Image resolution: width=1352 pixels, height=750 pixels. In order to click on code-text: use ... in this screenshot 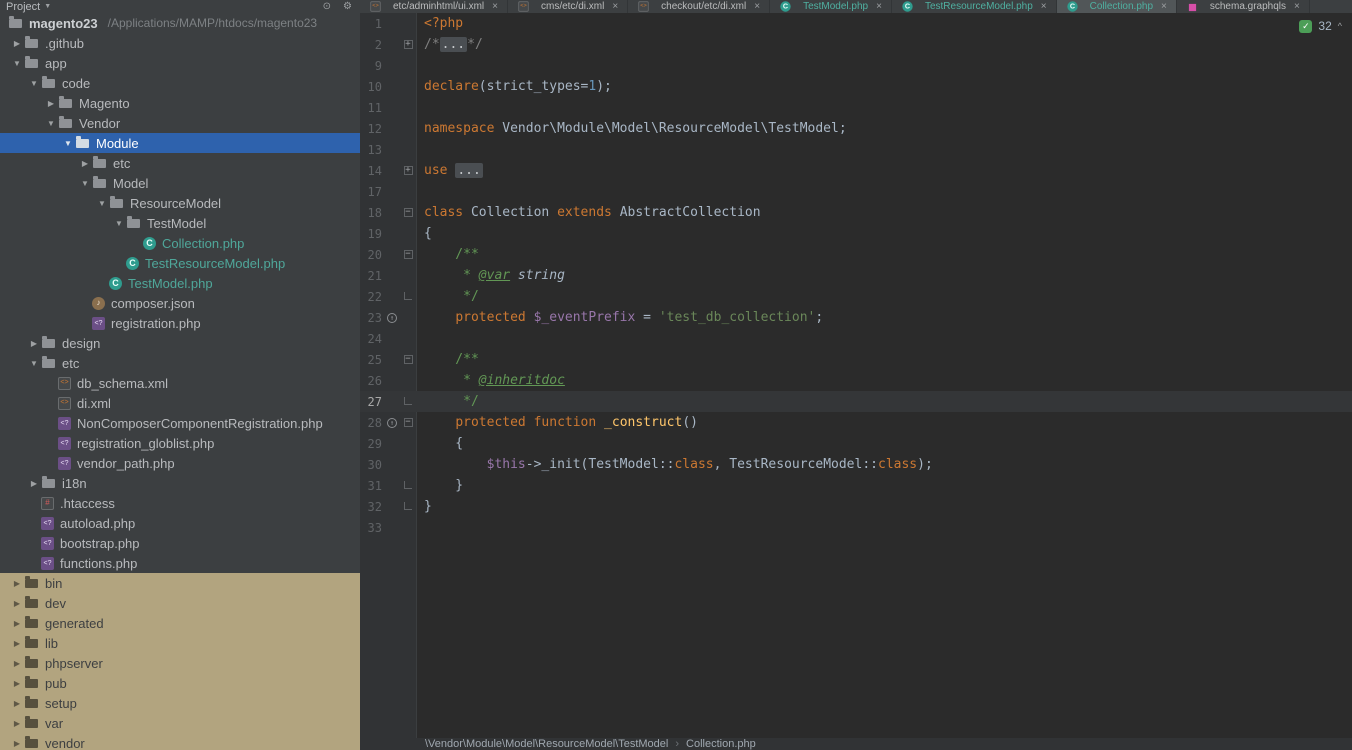, I will do `click(449, 170)`.